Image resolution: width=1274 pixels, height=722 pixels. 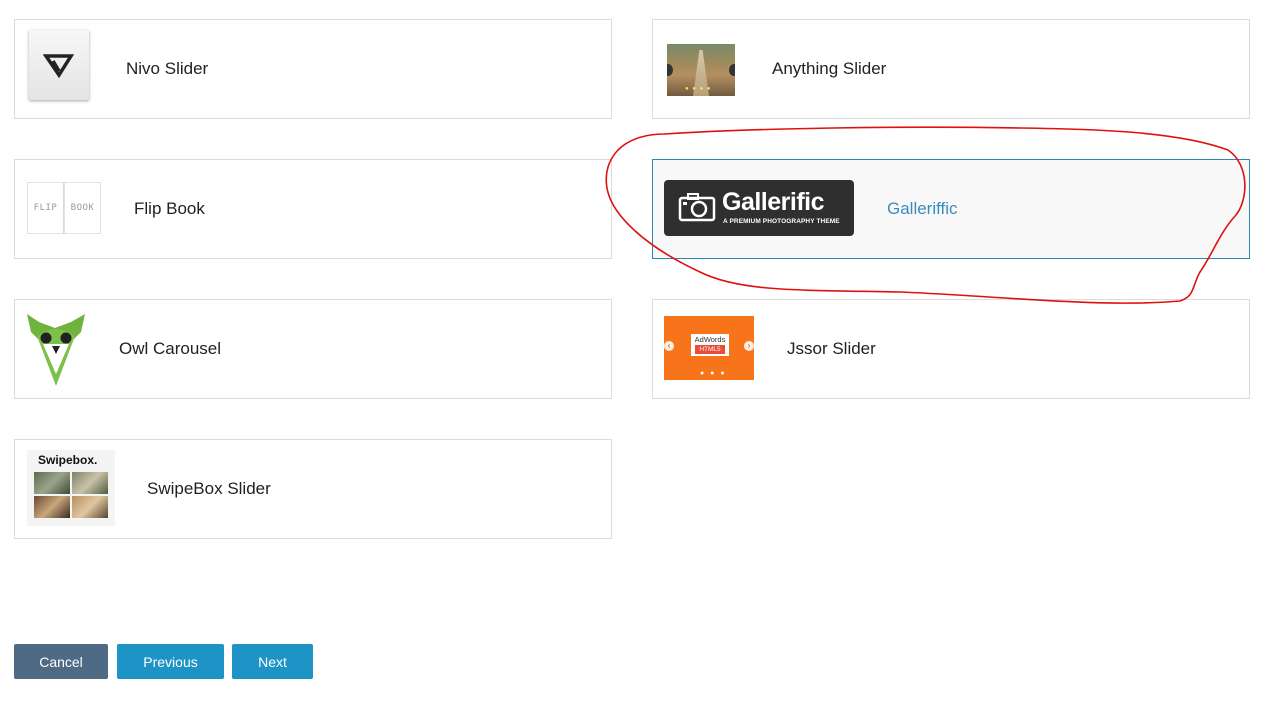 What do you see at coordinates (56, 349) in the screenshot?
I see `owl-carousel-logo` at bounding box center [56, 349].